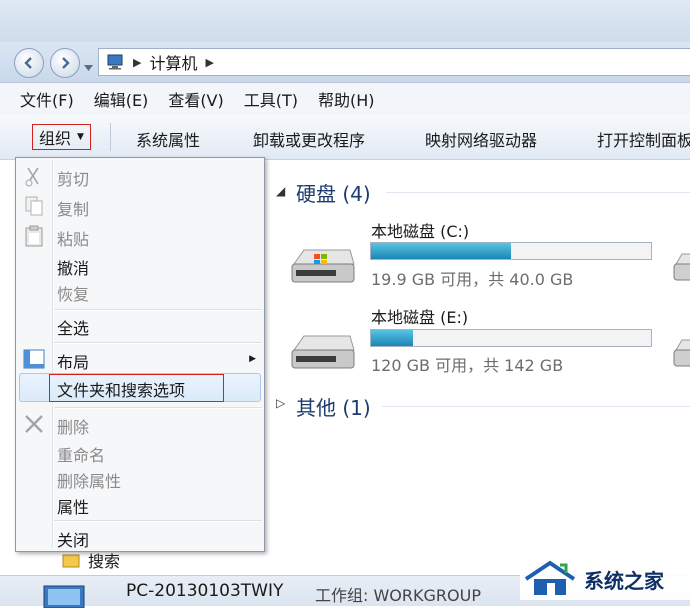  I want to click on group-hard-disks: ◢ 硬盘 (4), so click(323, 192).